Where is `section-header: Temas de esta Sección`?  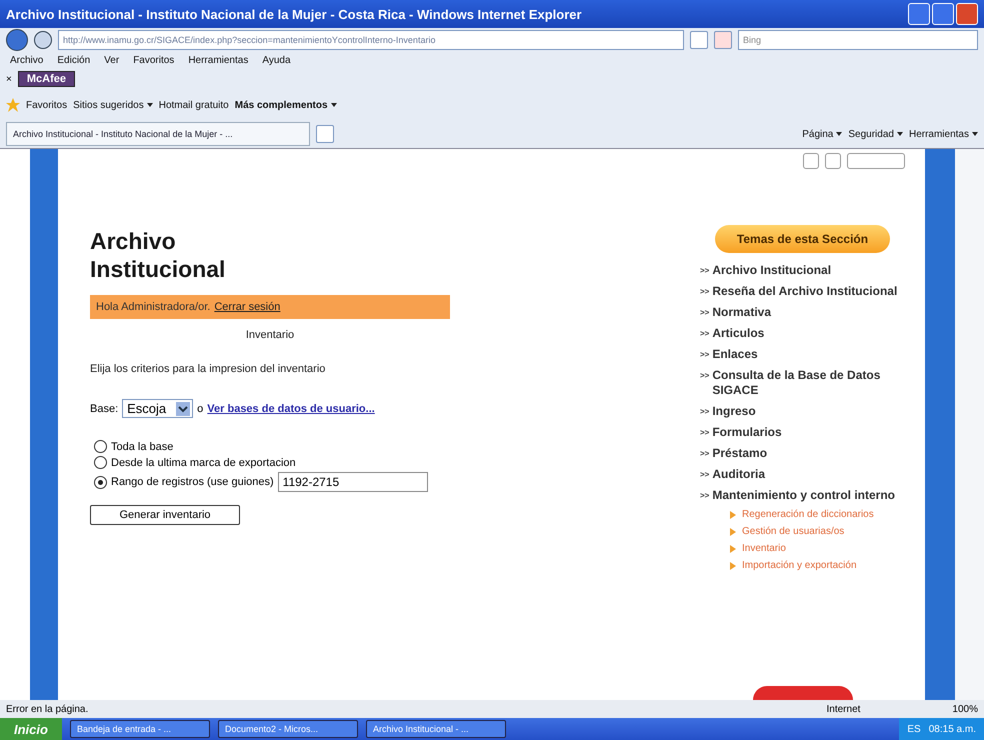 section-header: Temas de esta Sección is located at coordinates (802, 239).